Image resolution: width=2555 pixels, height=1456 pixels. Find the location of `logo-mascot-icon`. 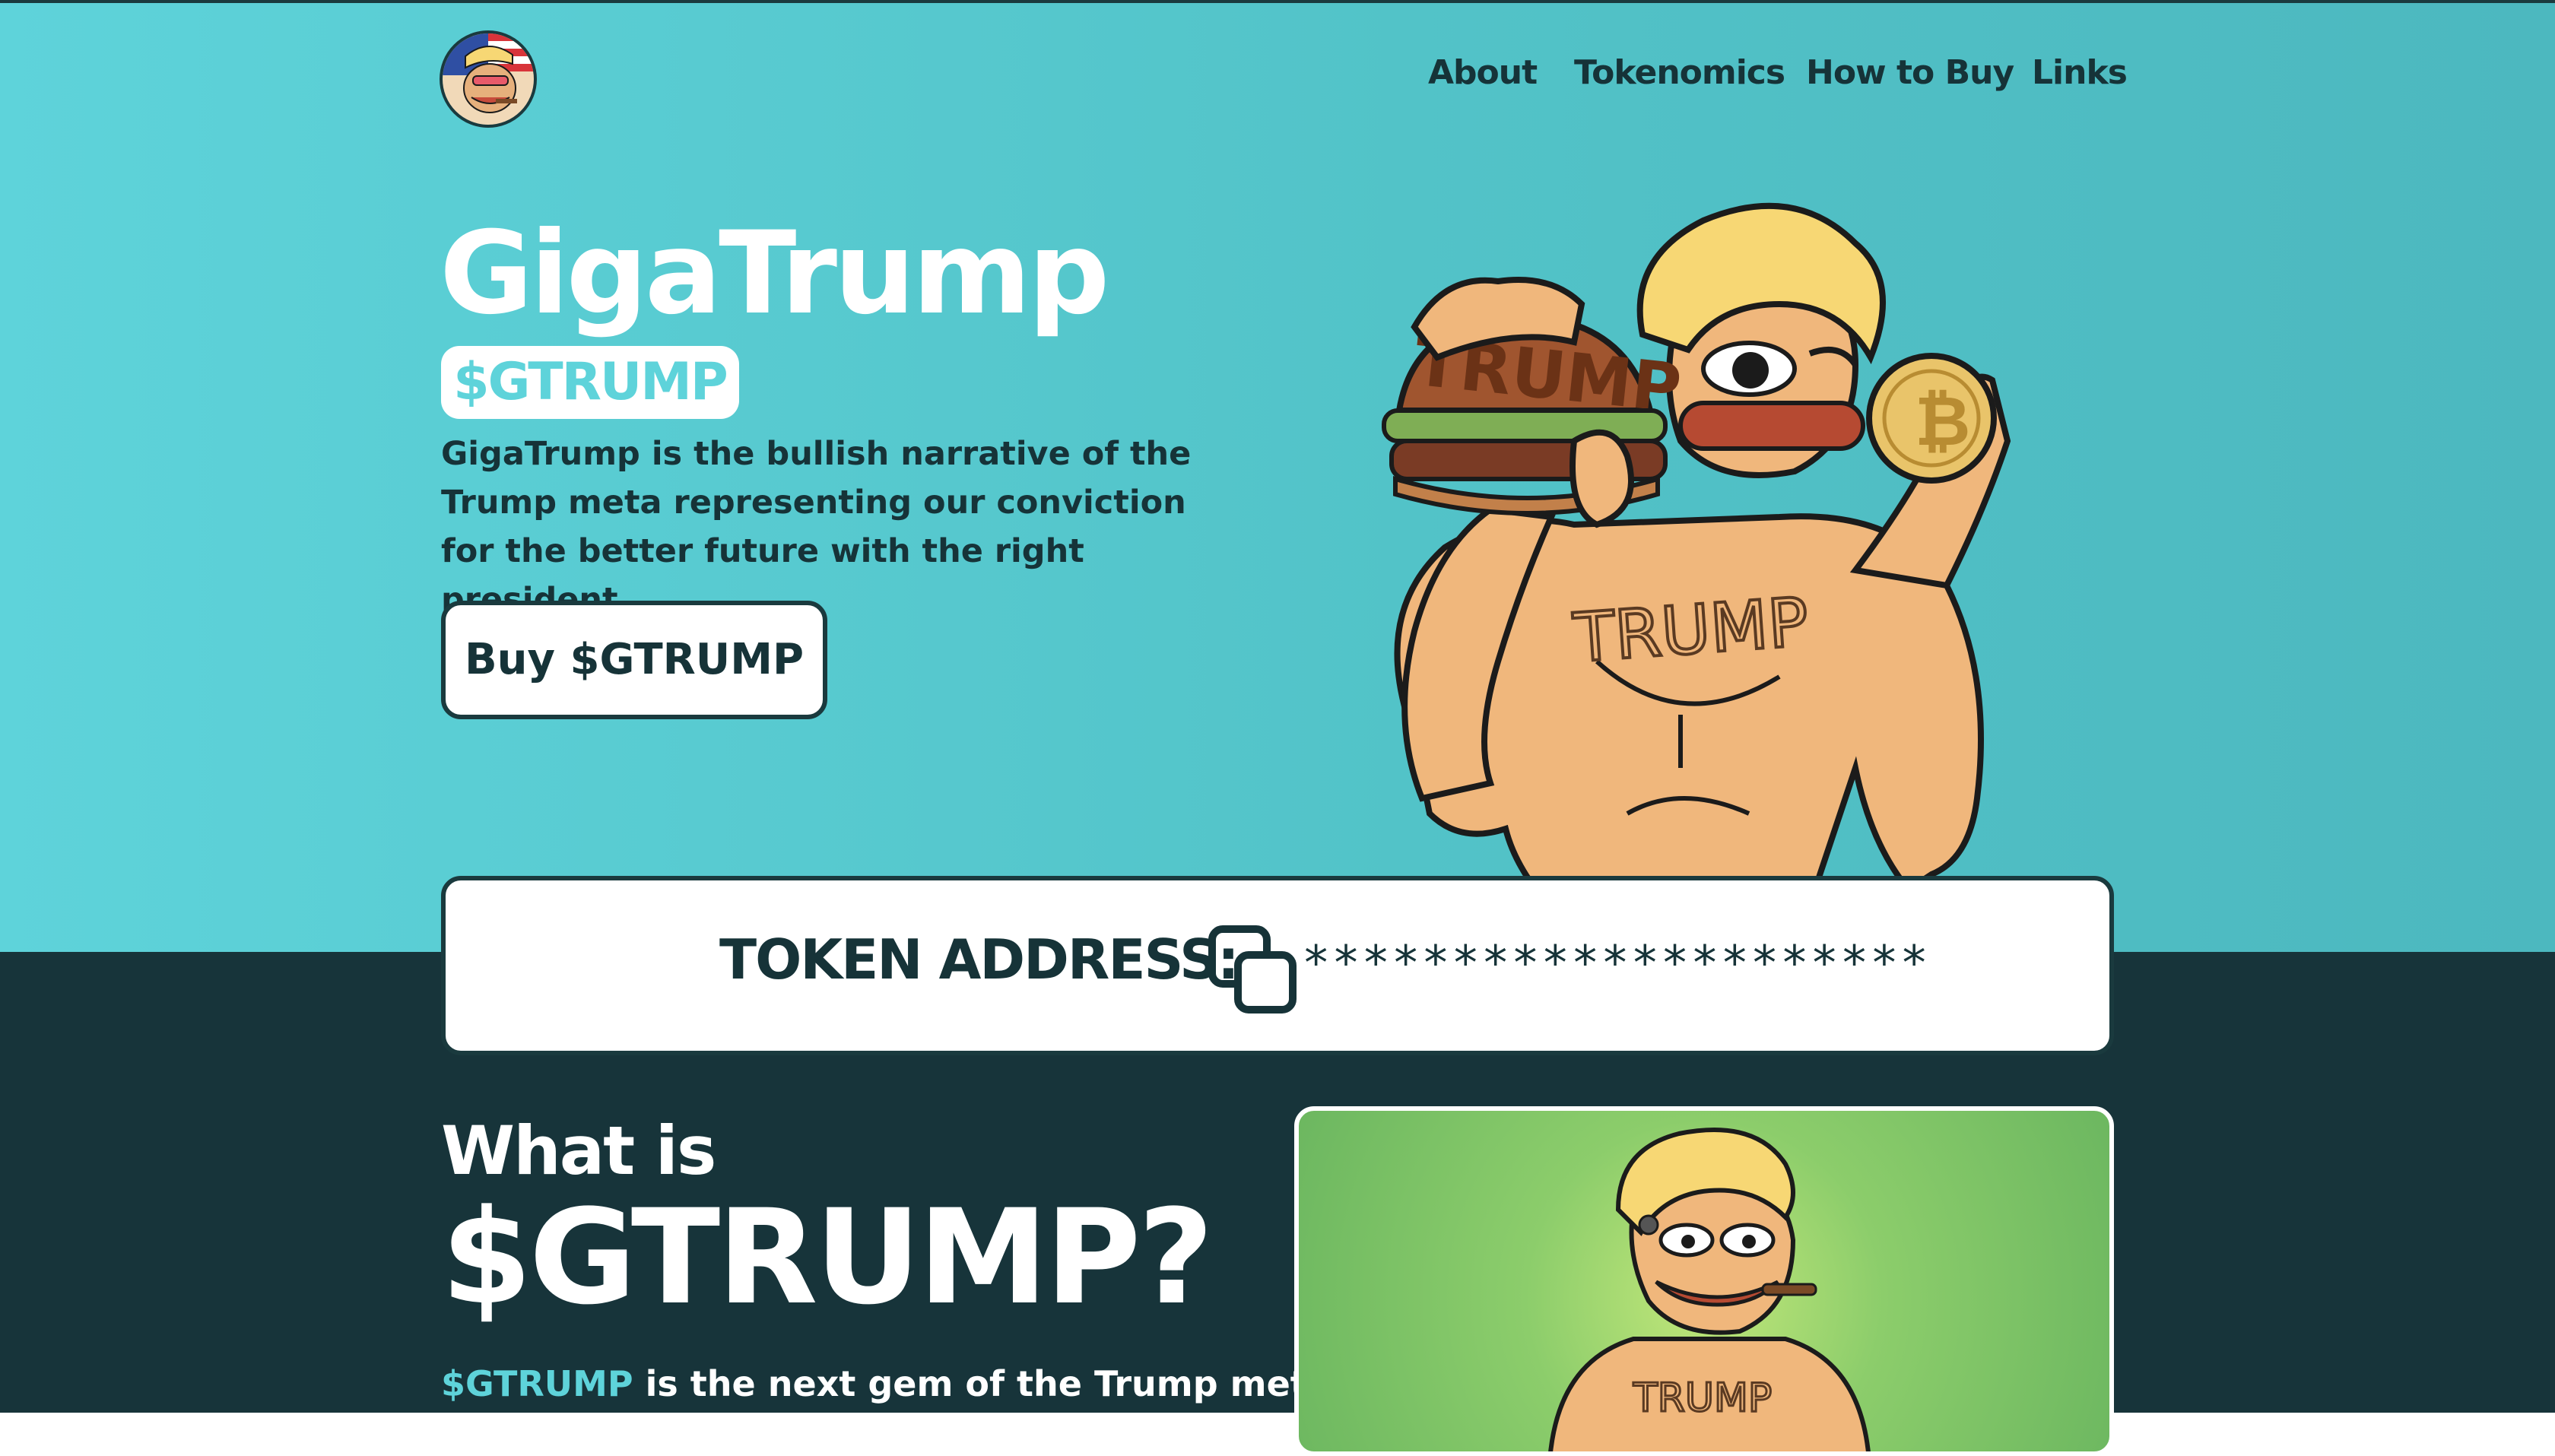

logo-mascot-icon is located at coordinates (488, 73).